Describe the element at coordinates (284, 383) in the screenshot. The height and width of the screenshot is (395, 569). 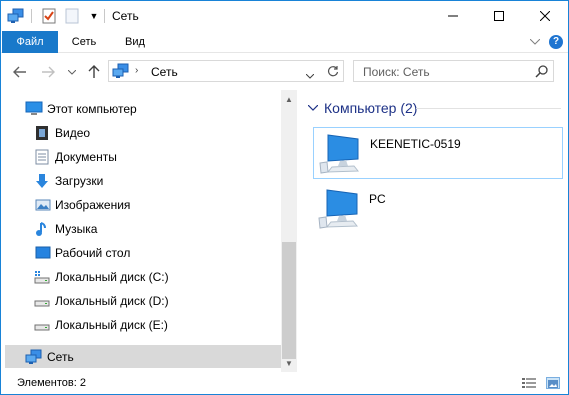
I see `status-bar: Элементов: 2` at that location.